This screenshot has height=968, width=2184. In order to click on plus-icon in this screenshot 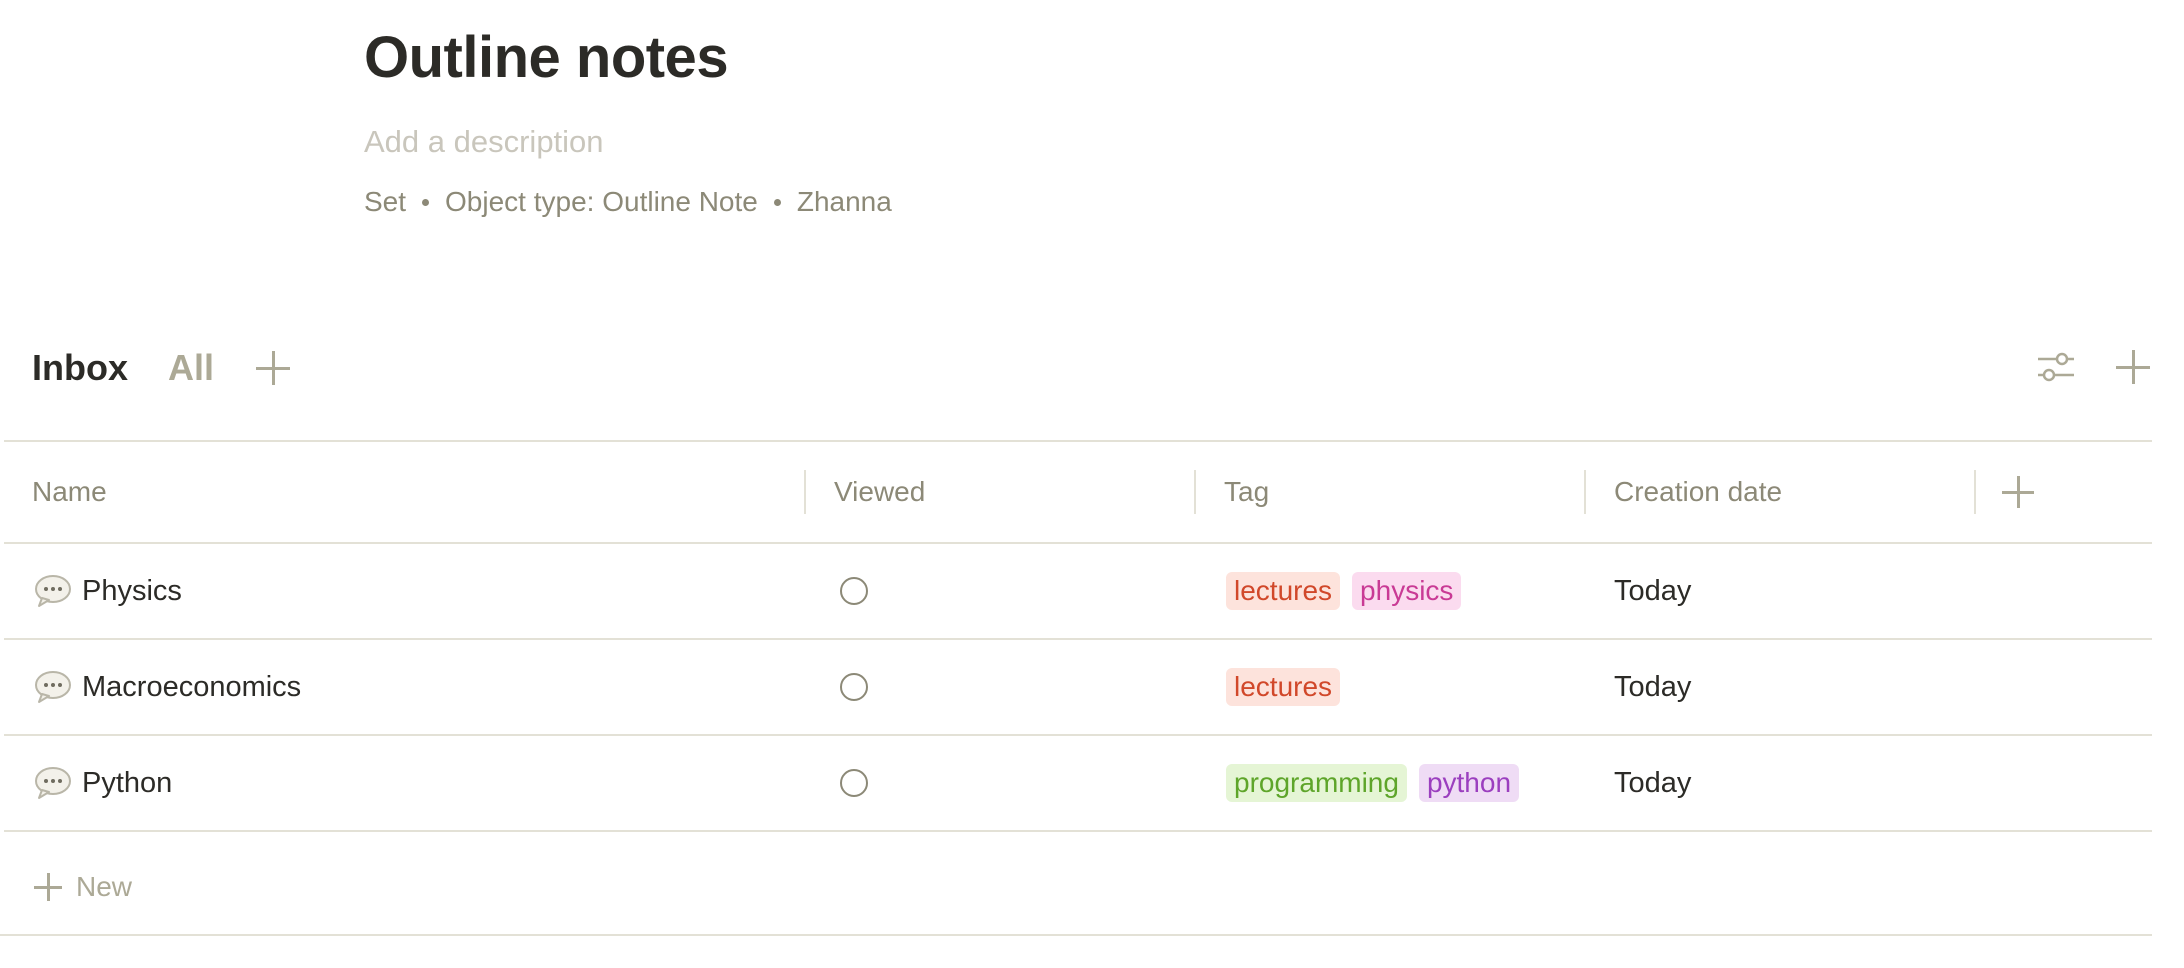, I will do `click(48, 887)`.